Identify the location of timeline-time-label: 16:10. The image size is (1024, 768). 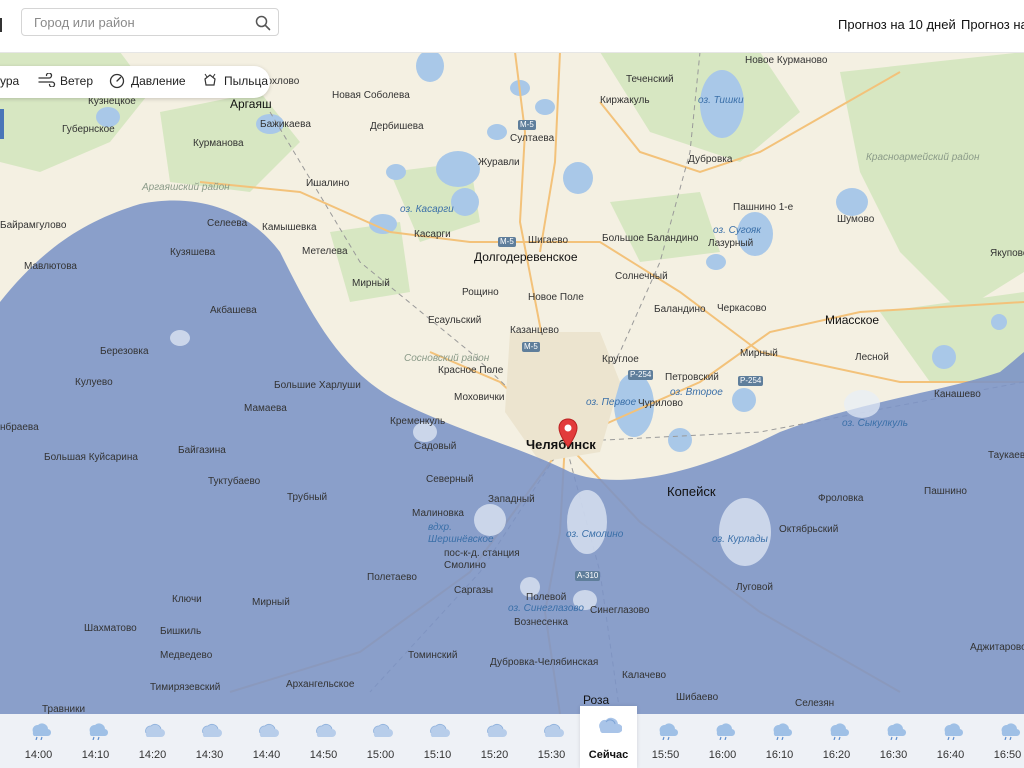
(779, 755).